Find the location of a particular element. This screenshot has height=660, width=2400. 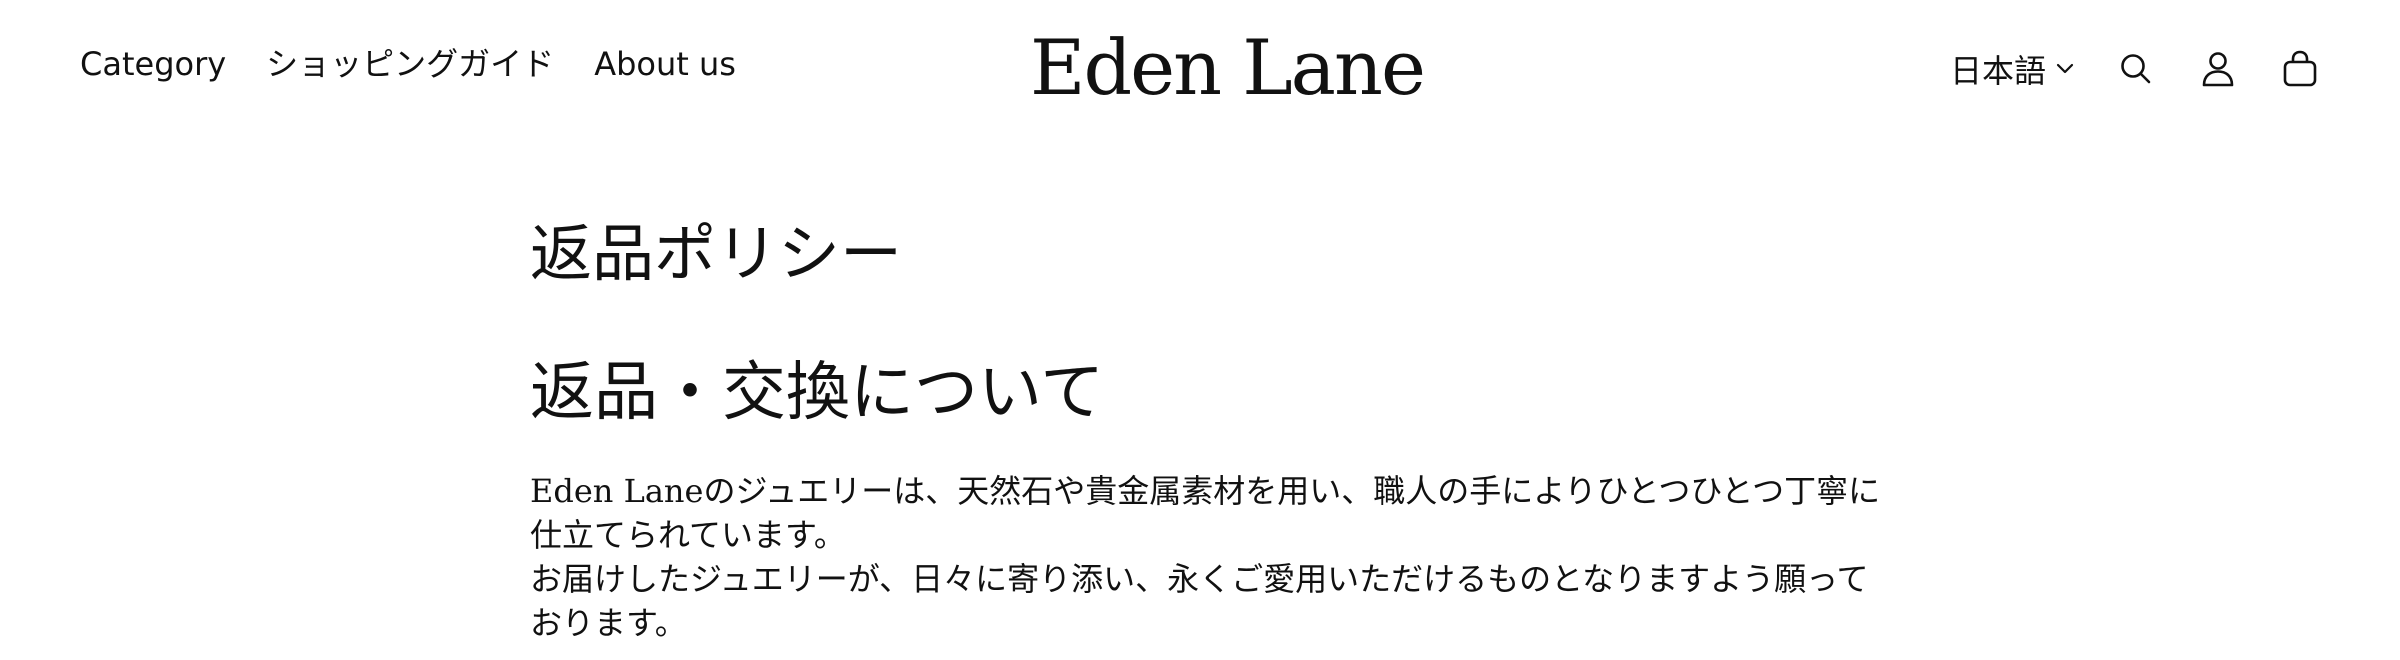

nav-link-shopping-guide: ショッピングガイド is located at coordinates (410, 64).